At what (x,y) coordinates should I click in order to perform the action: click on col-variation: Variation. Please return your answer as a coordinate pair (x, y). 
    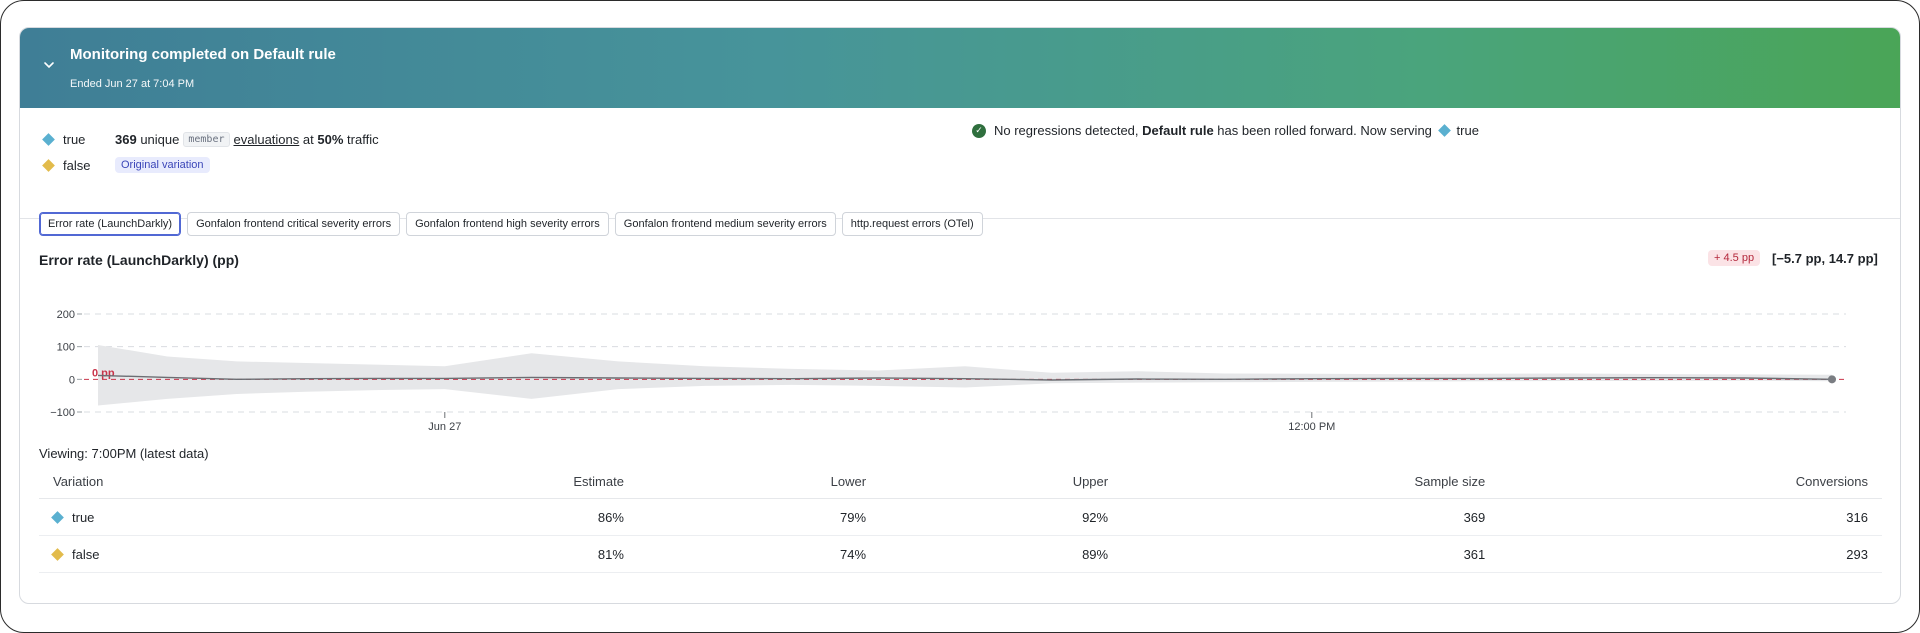
    Looking at the image, I should click on (189, 481).